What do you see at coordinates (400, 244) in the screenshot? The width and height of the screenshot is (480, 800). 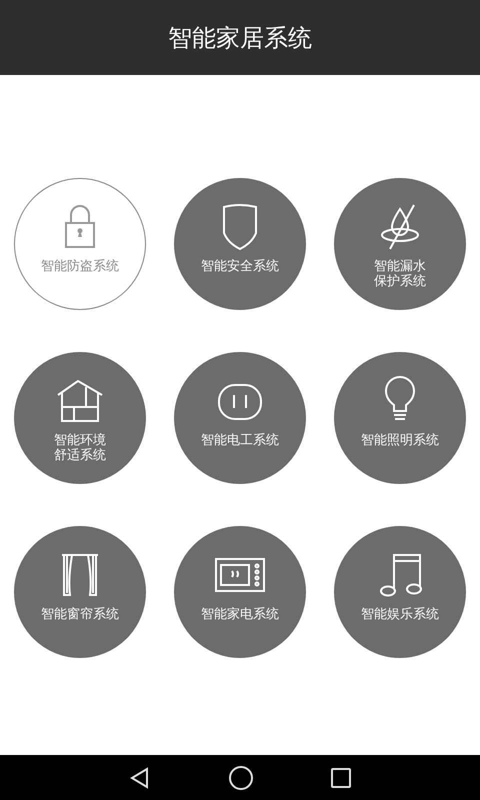 I see `system-button: 智能漏水 保护系统` at bounding box center [400, 244].